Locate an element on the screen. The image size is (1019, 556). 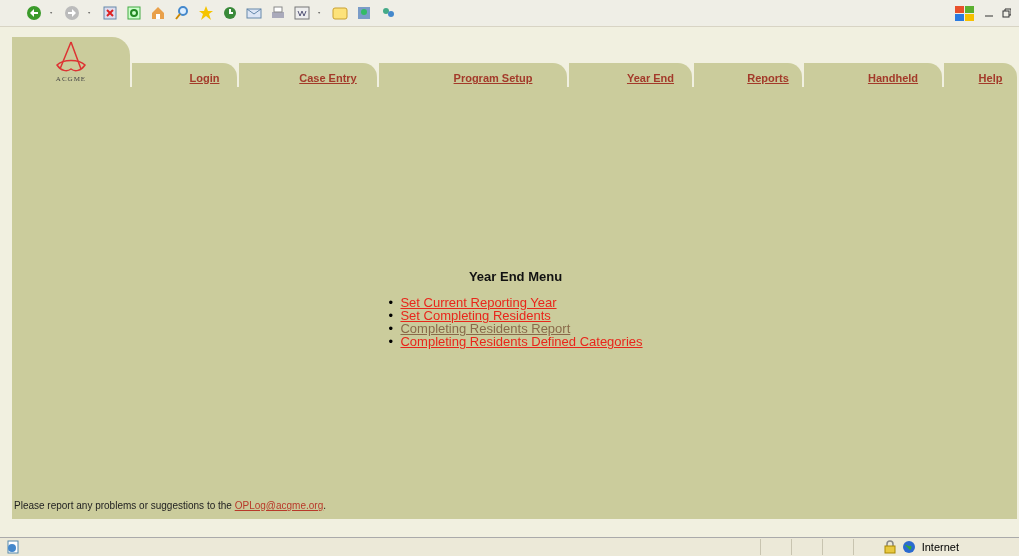
security-zone: Internet is located at coordinates (940, 547).